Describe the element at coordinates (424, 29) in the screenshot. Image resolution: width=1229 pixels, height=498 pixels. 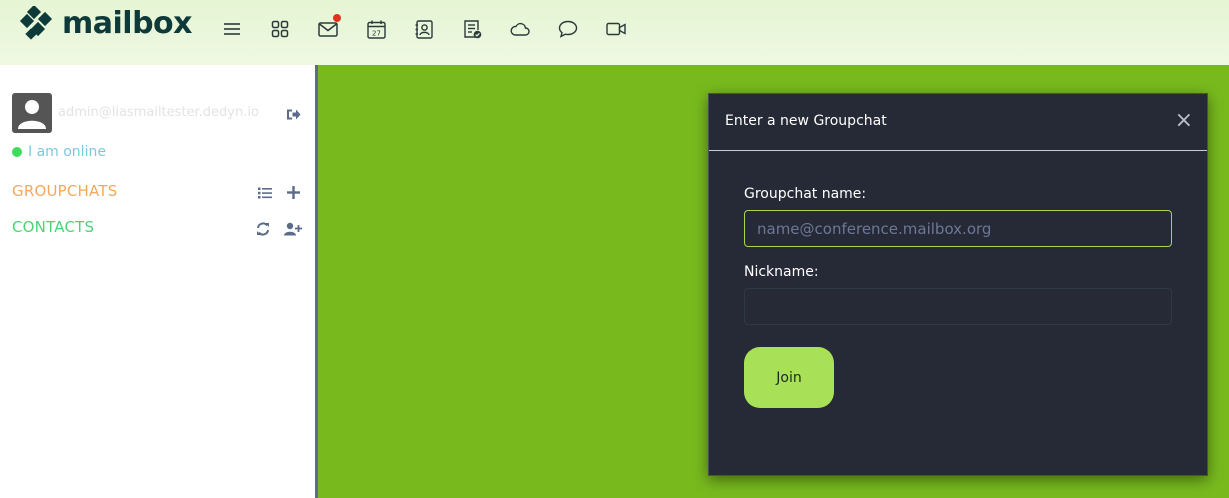
I see `contacts-icon` at that location.